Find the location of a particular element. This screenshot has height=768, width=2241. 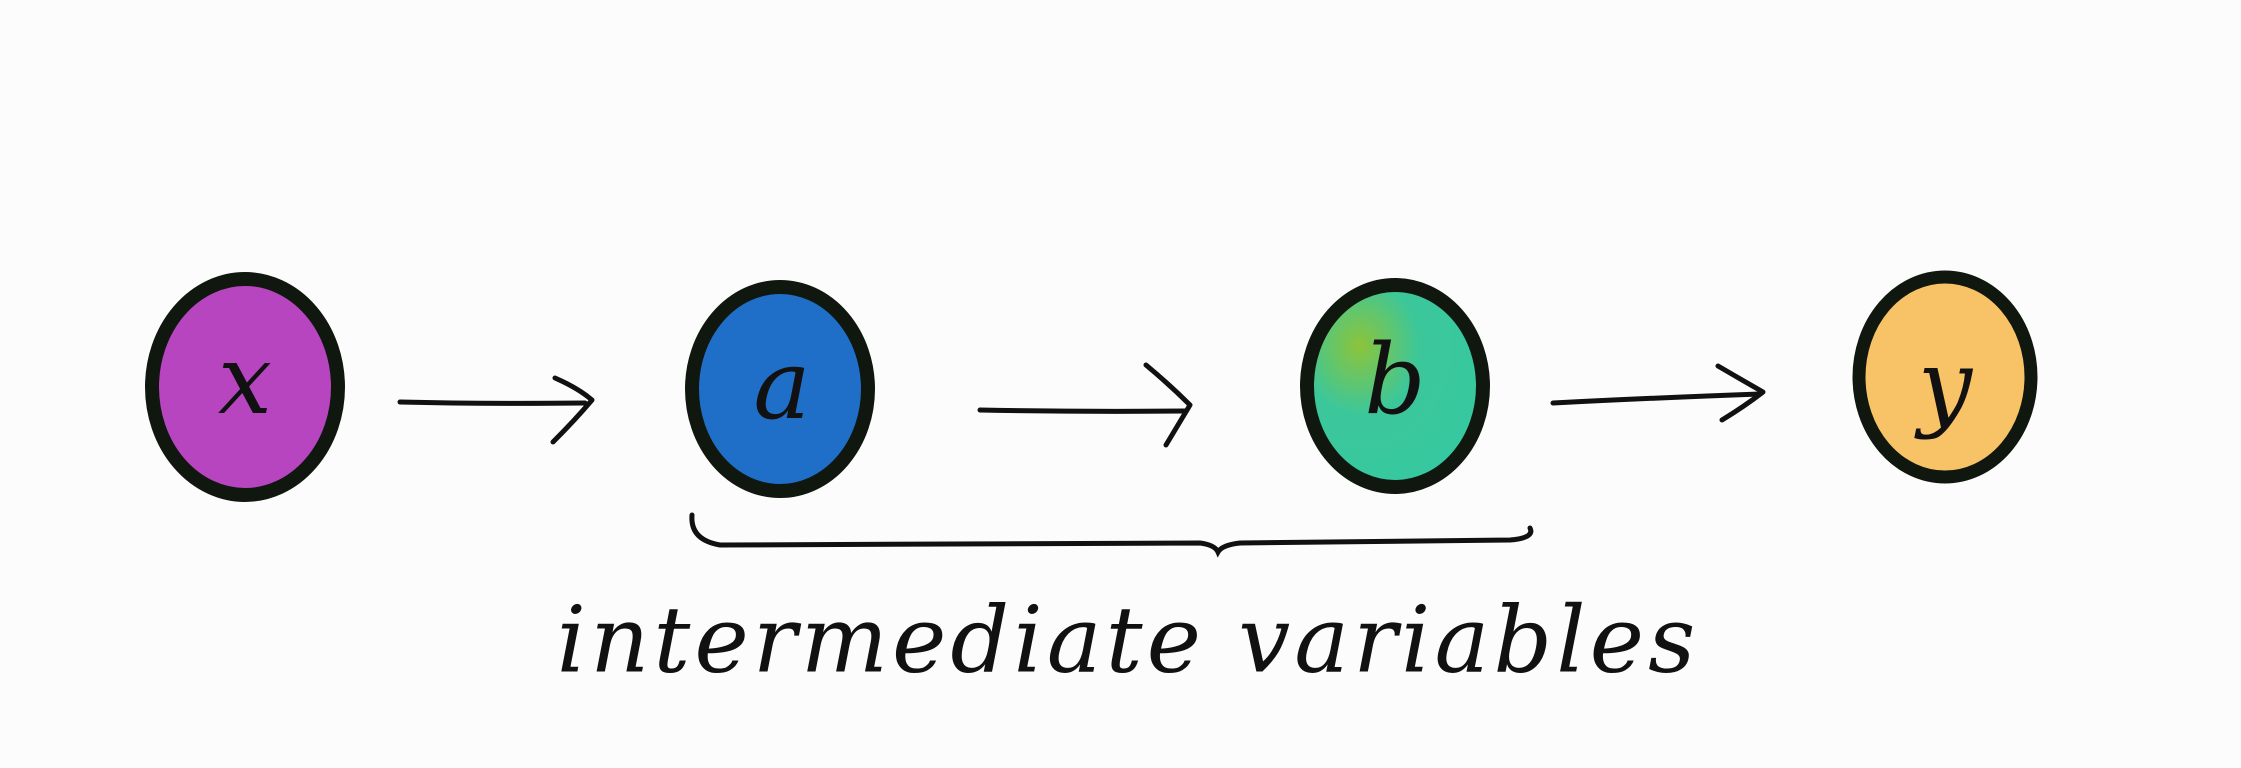

edge-a-to-b is located at coordinates (1085, 405).